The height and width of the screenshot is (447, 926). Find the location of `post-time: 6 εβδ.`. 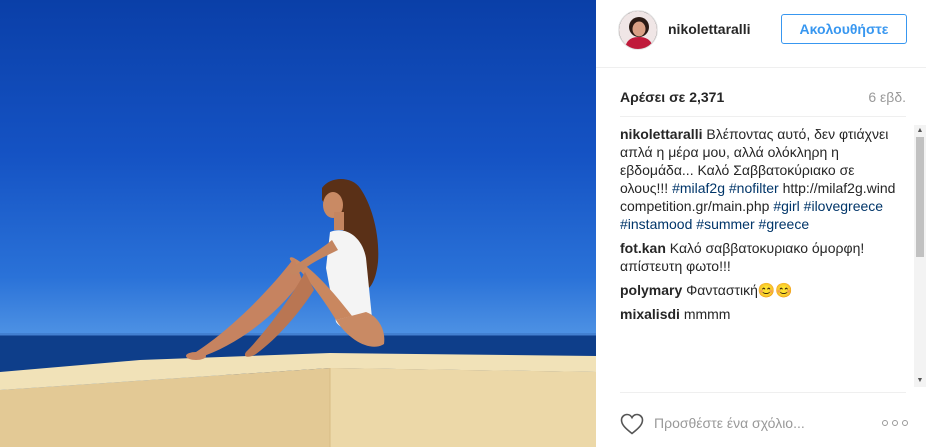

post-time: 6 εβδ. is located at coordinates (887, 97).